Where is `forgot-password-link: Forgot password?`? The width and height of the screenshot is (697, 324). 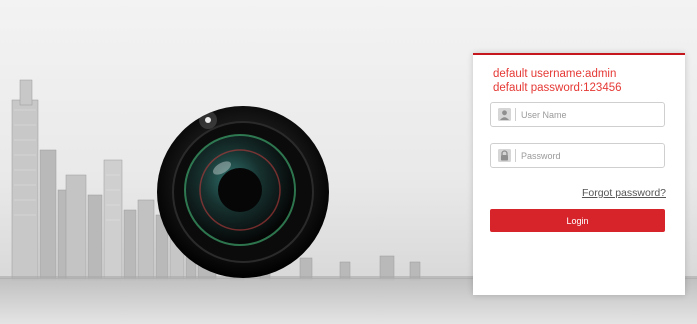 forgot-password-link: Forgot password? is located at coordinates (624, 193).